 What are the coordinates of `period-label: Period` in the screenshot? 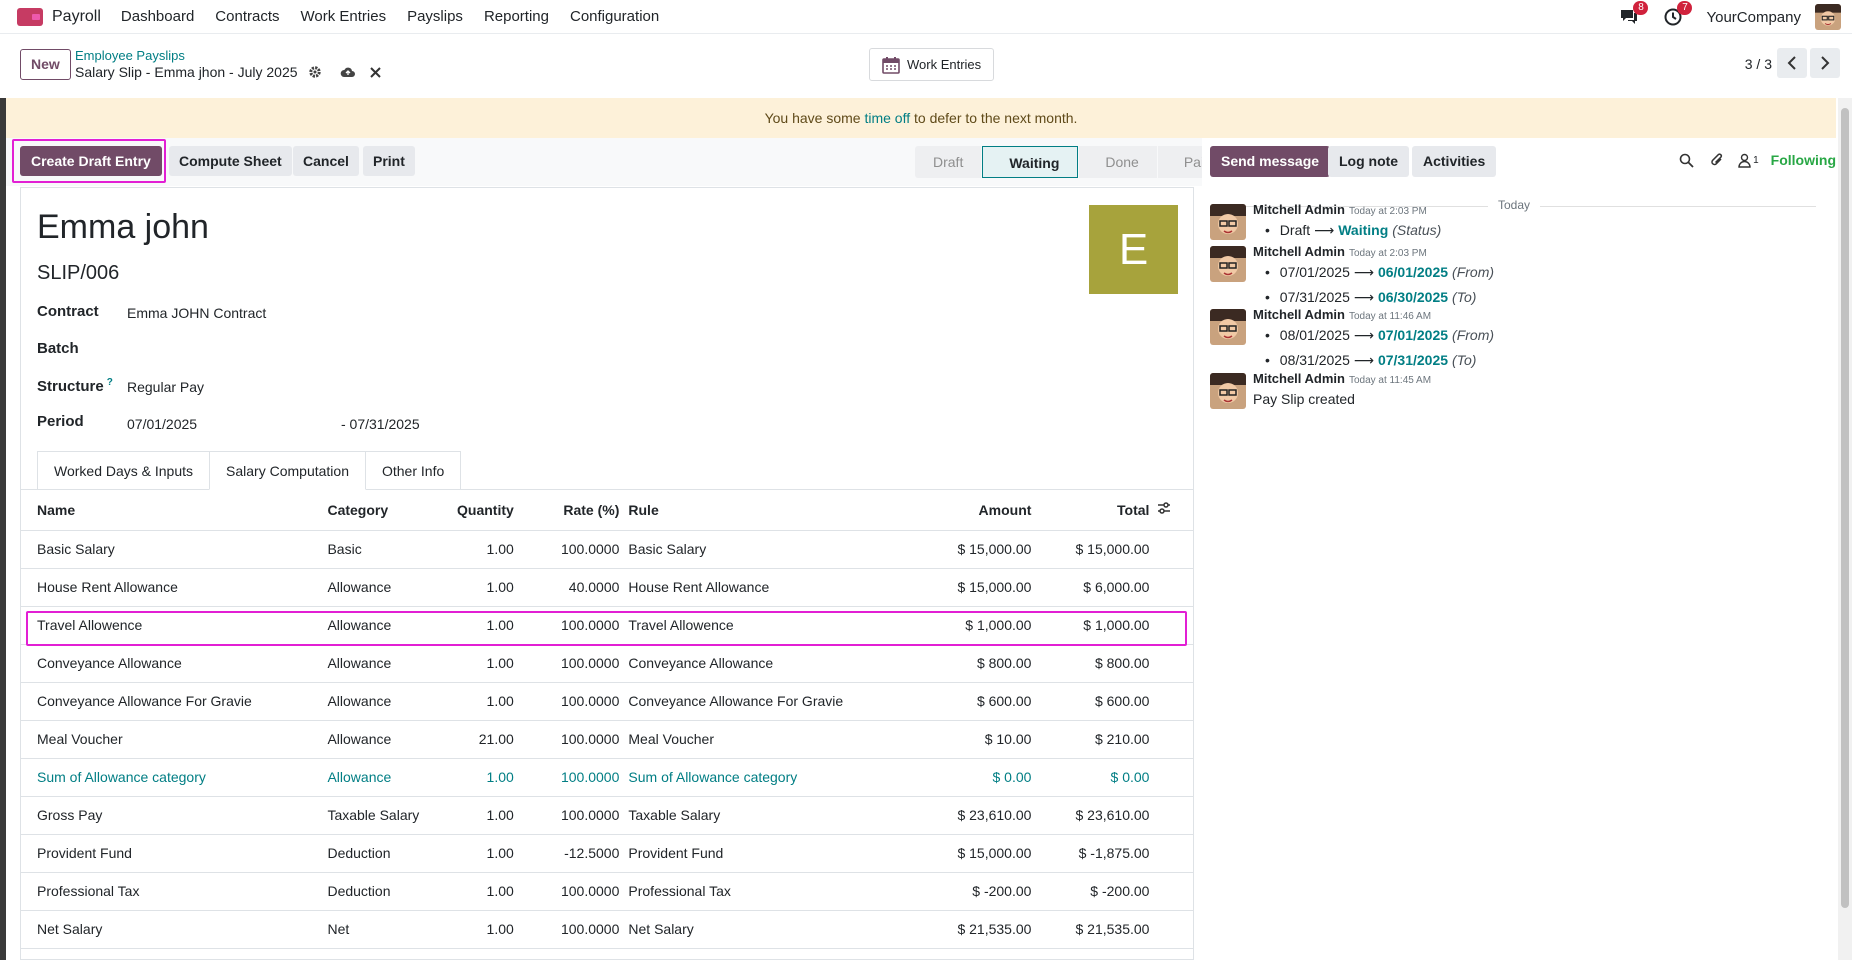 It's located at (60, 421).